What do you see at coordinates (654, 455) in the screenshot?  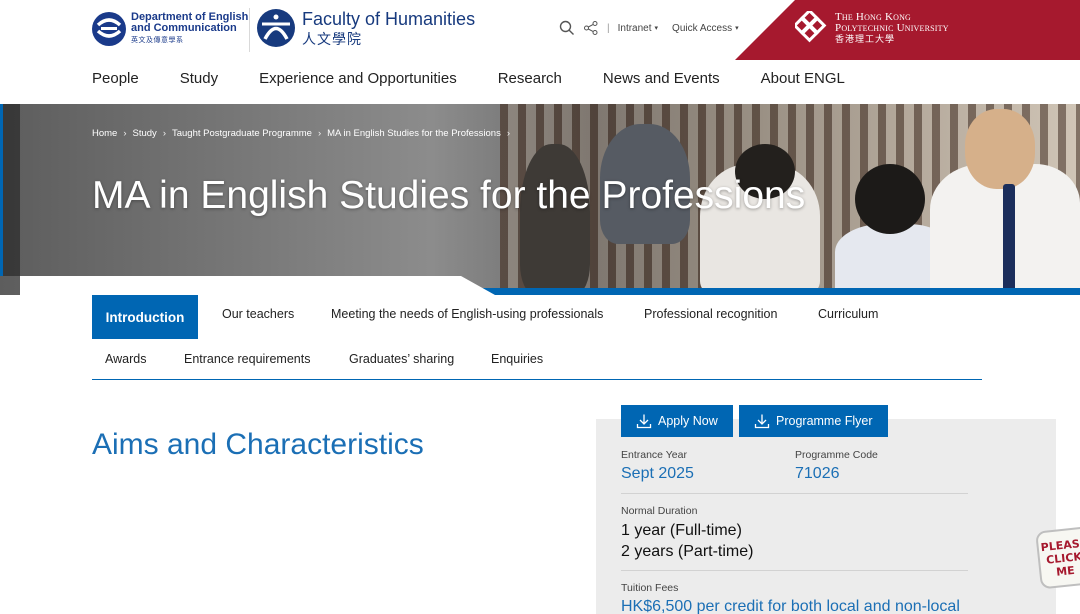 I see `entrance-year-label: Entrance Year` at bounding box center [654, 455].